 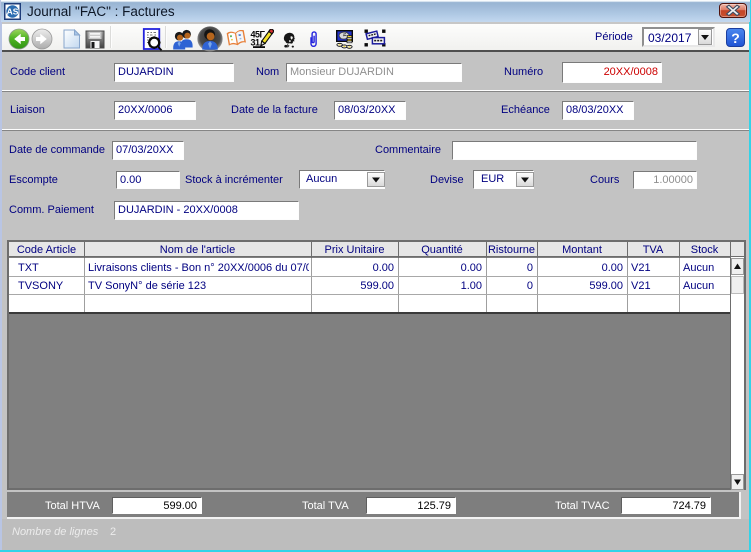 I want to click on svg-text: 31, so click(x=256, y=43).